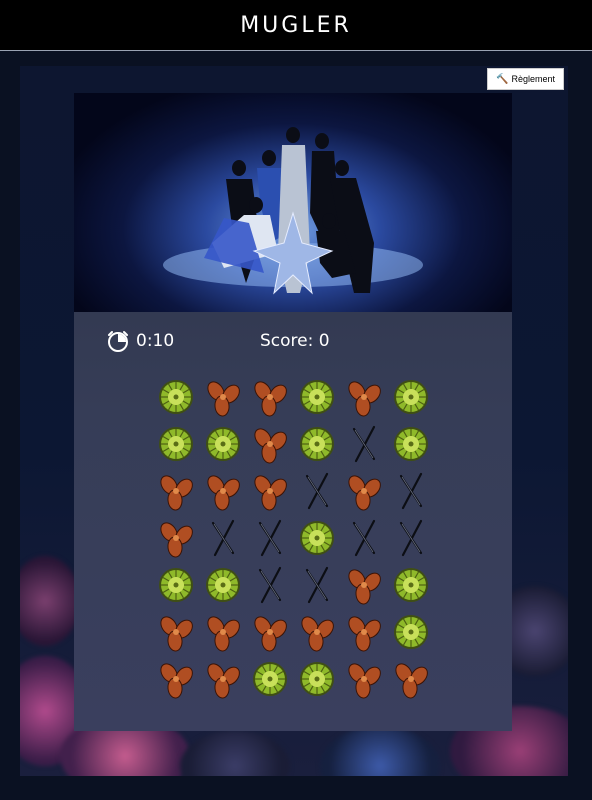 The image size is (592, 800). I want to click on timer-value: 0:10, so click(155, 341).